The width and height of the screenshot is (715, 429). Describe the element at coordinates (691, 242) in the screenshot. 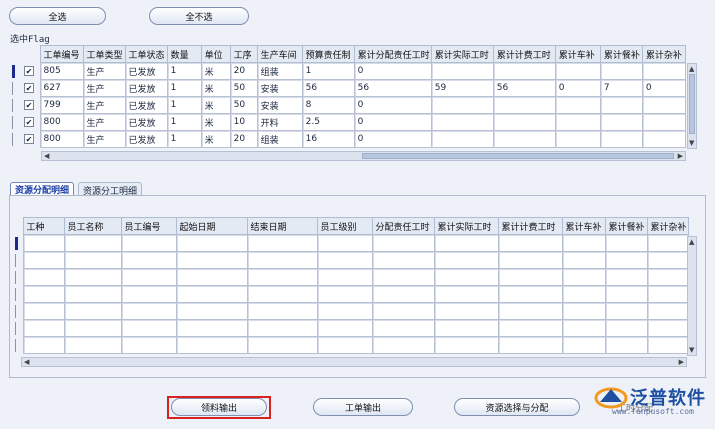

I see `scroll-up-icon: ▲` at that location.